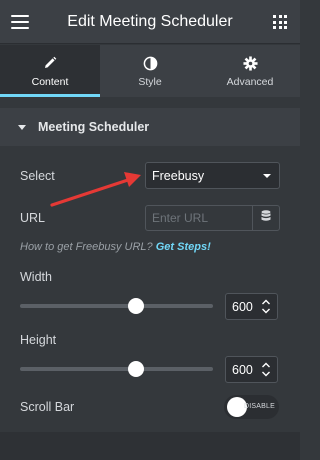 This screenshot has width=320, height=460. What do you see at coordinates (116, 369) in the screenshot?
I see `height-slider` at bounding box center [116, 369].